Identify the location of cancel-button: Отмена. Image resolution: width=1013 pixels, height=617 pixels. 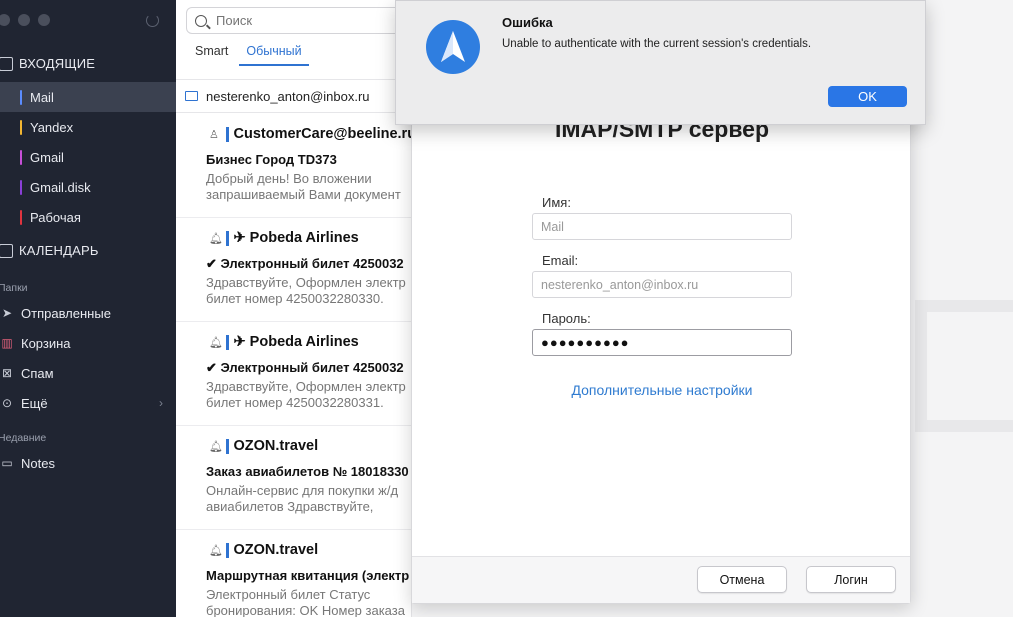
(742, 579).